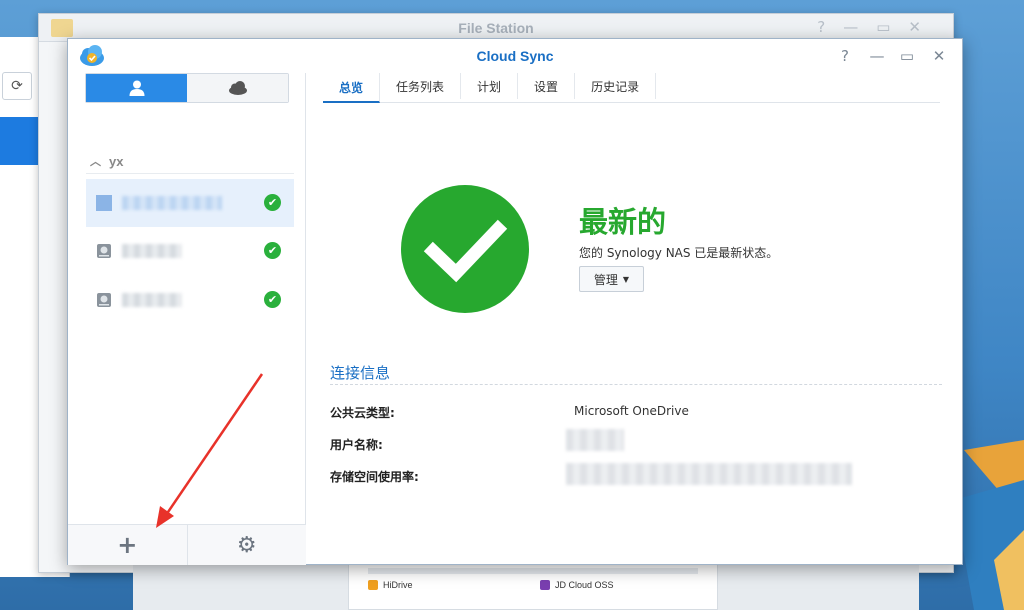 The width and height of the screenshot is (1024, 610). I want to click on close-button: ✕, so click(939, 56).